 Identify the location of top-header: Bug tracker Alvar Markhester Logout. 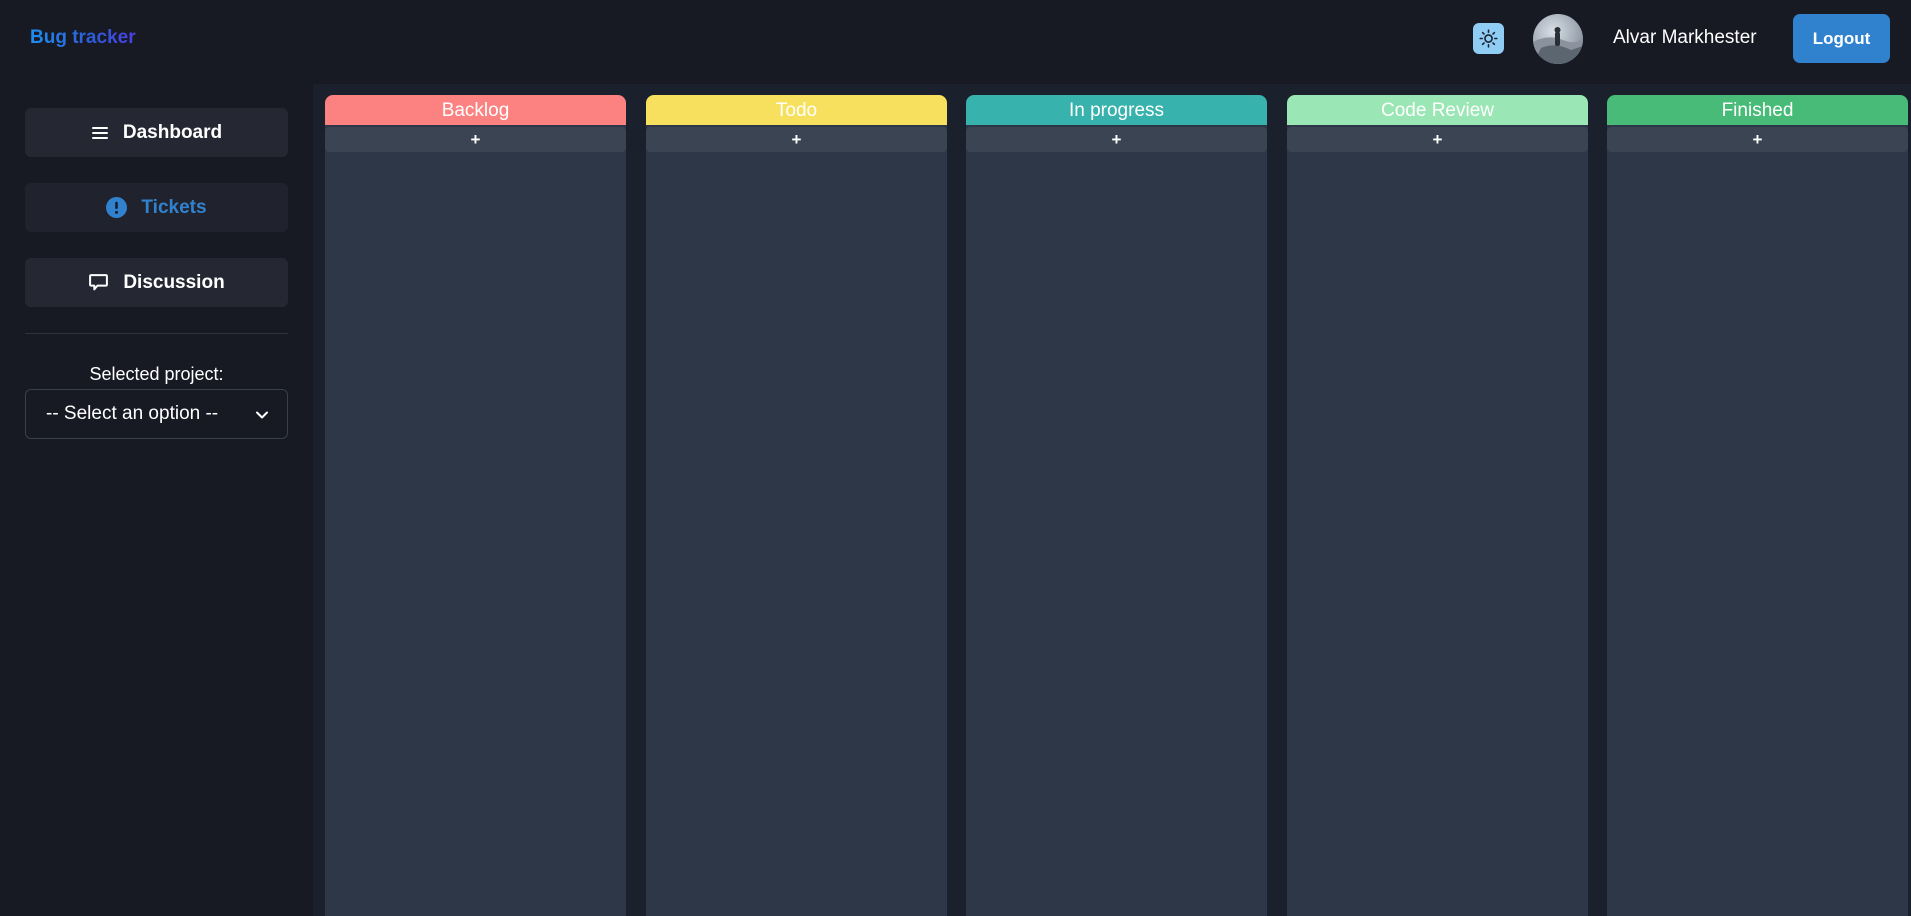
(955, 39).